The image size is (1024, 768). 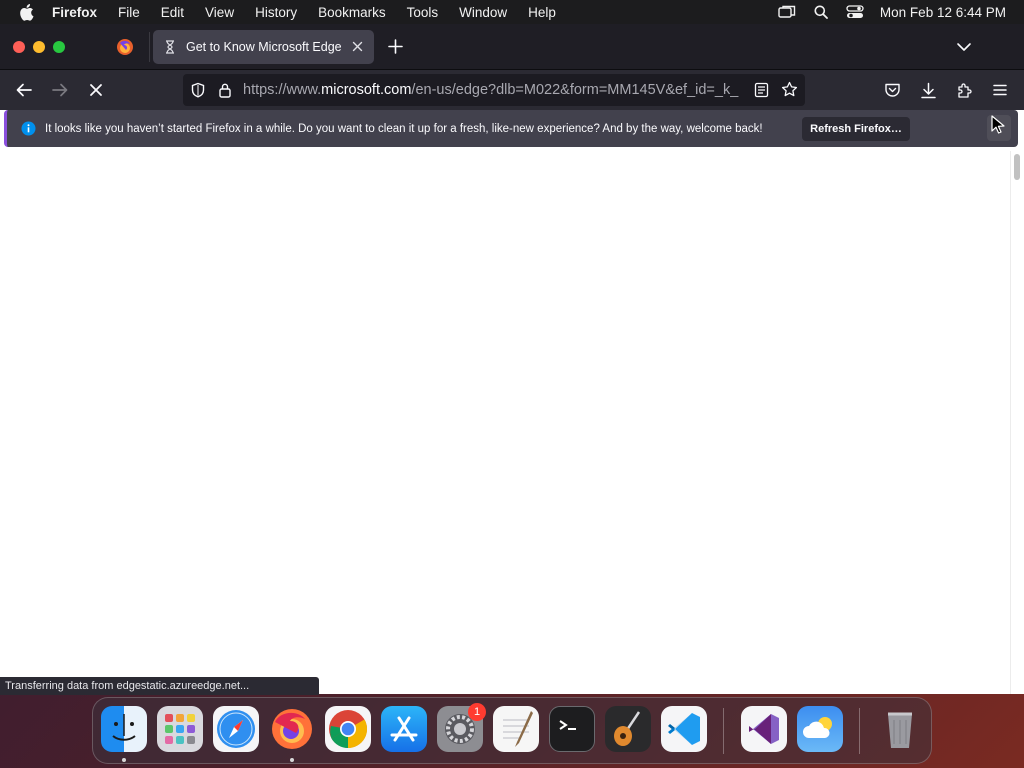 I want to click on loading-hourglass-icon, so click(x=170, y=47).